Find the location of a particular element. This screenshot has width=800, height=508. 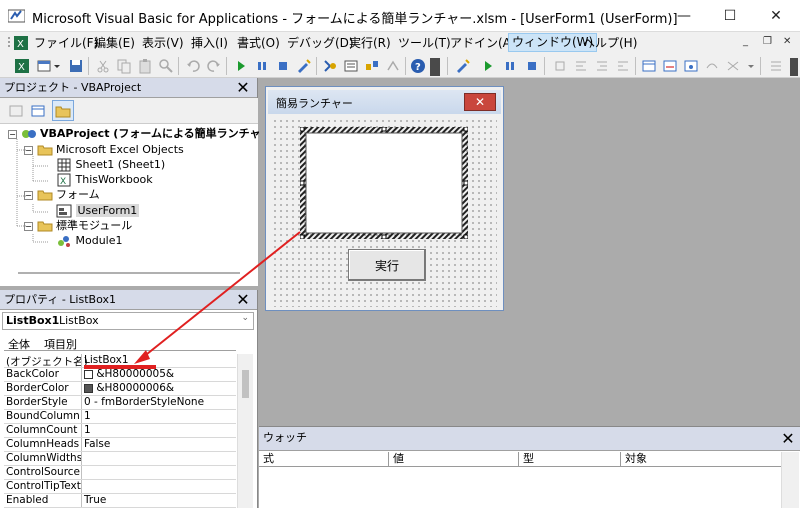

annotation-arrow is located at coordinates (217, 297).